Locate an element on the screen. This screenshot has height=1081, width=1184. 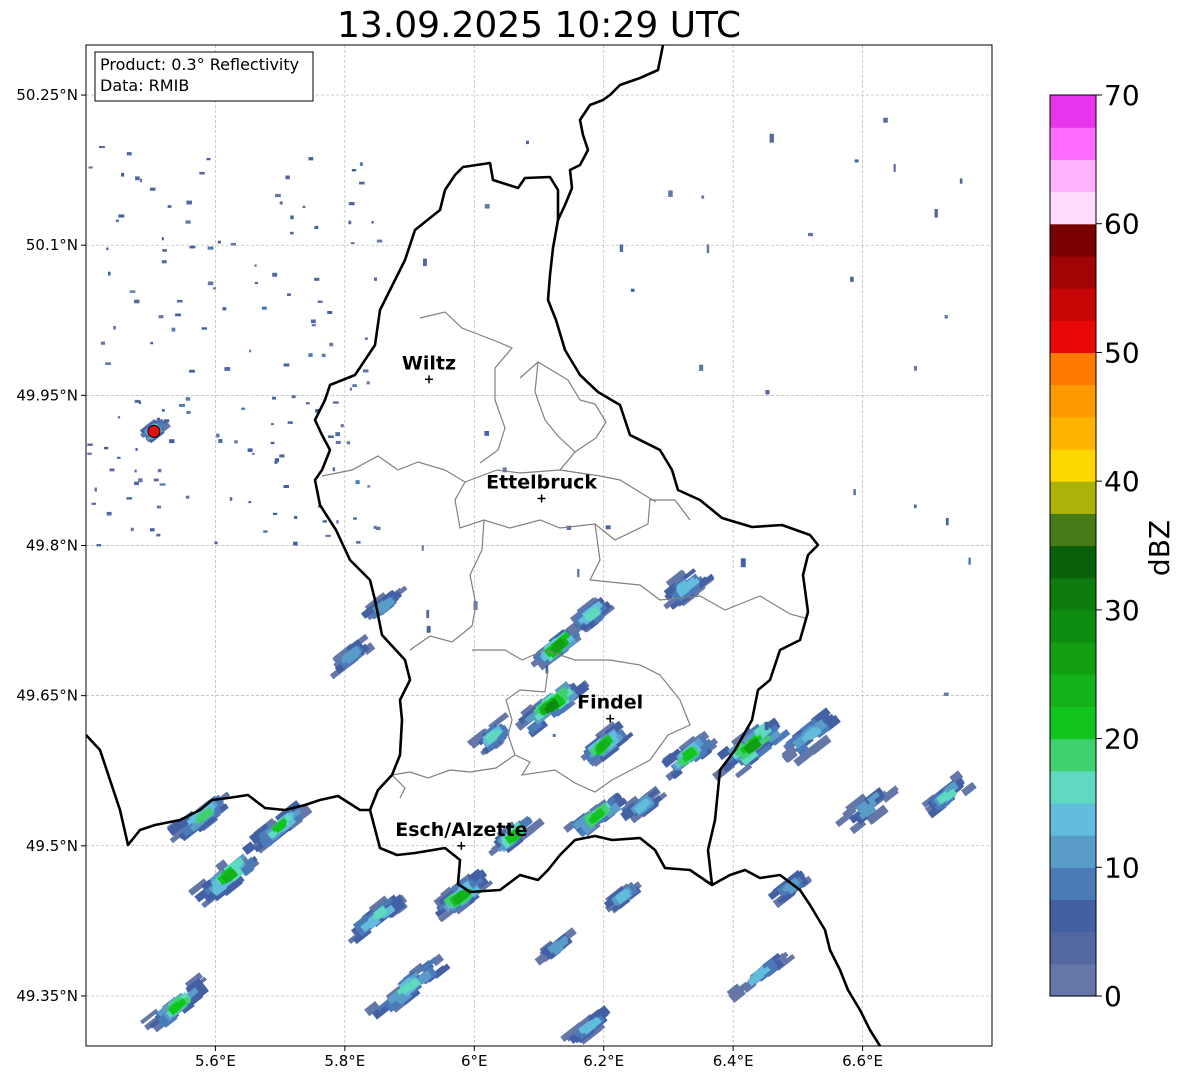
city-marker: Findel is located at coordinates (610, 707).